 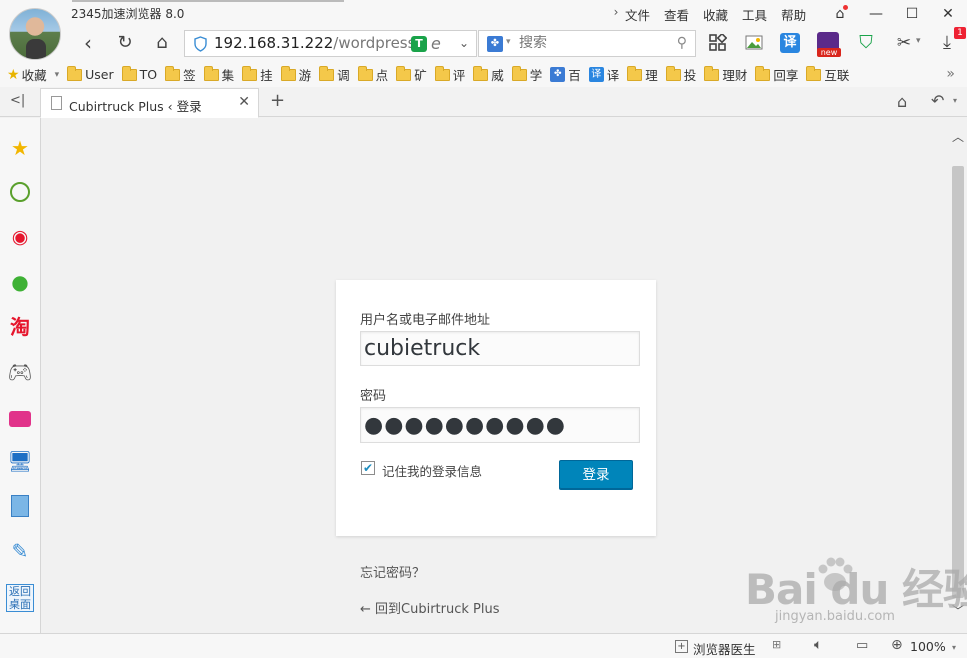 I want to click on bookmark-item: TO, so click(x=139, y=73).